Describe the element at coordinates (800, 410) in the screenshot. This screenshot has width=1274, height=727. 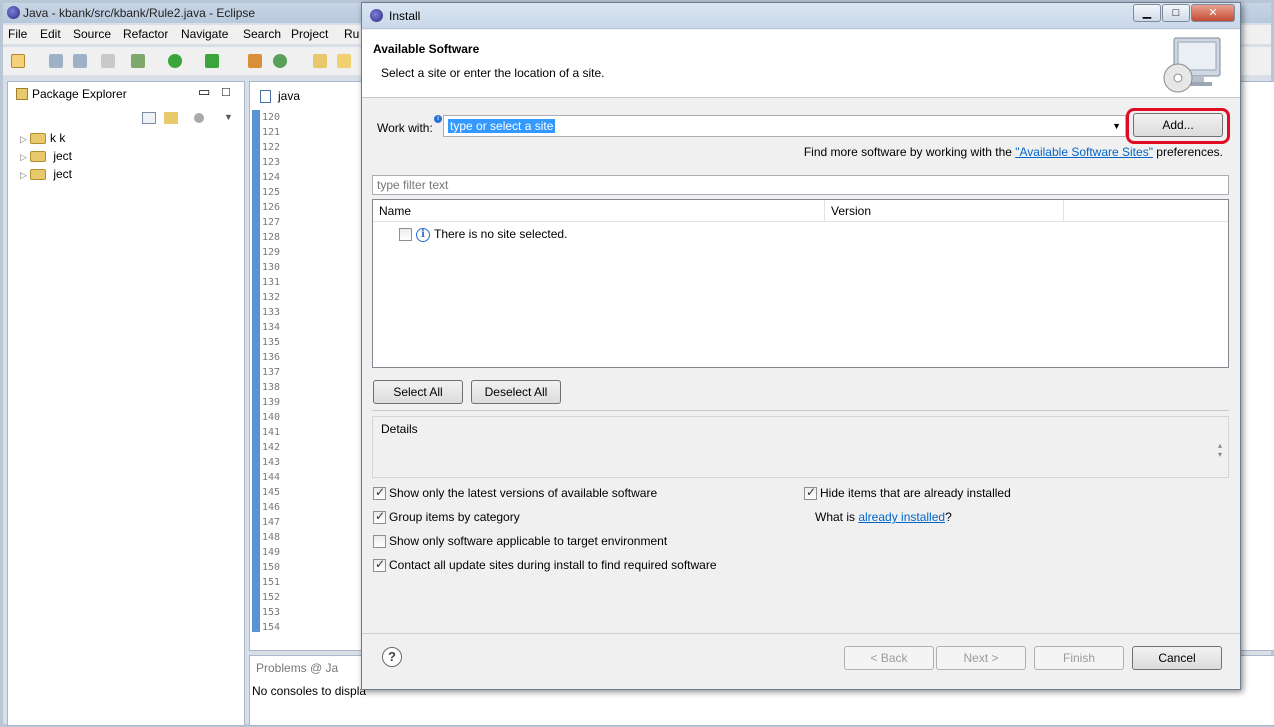
I see `details-separator` at that location.